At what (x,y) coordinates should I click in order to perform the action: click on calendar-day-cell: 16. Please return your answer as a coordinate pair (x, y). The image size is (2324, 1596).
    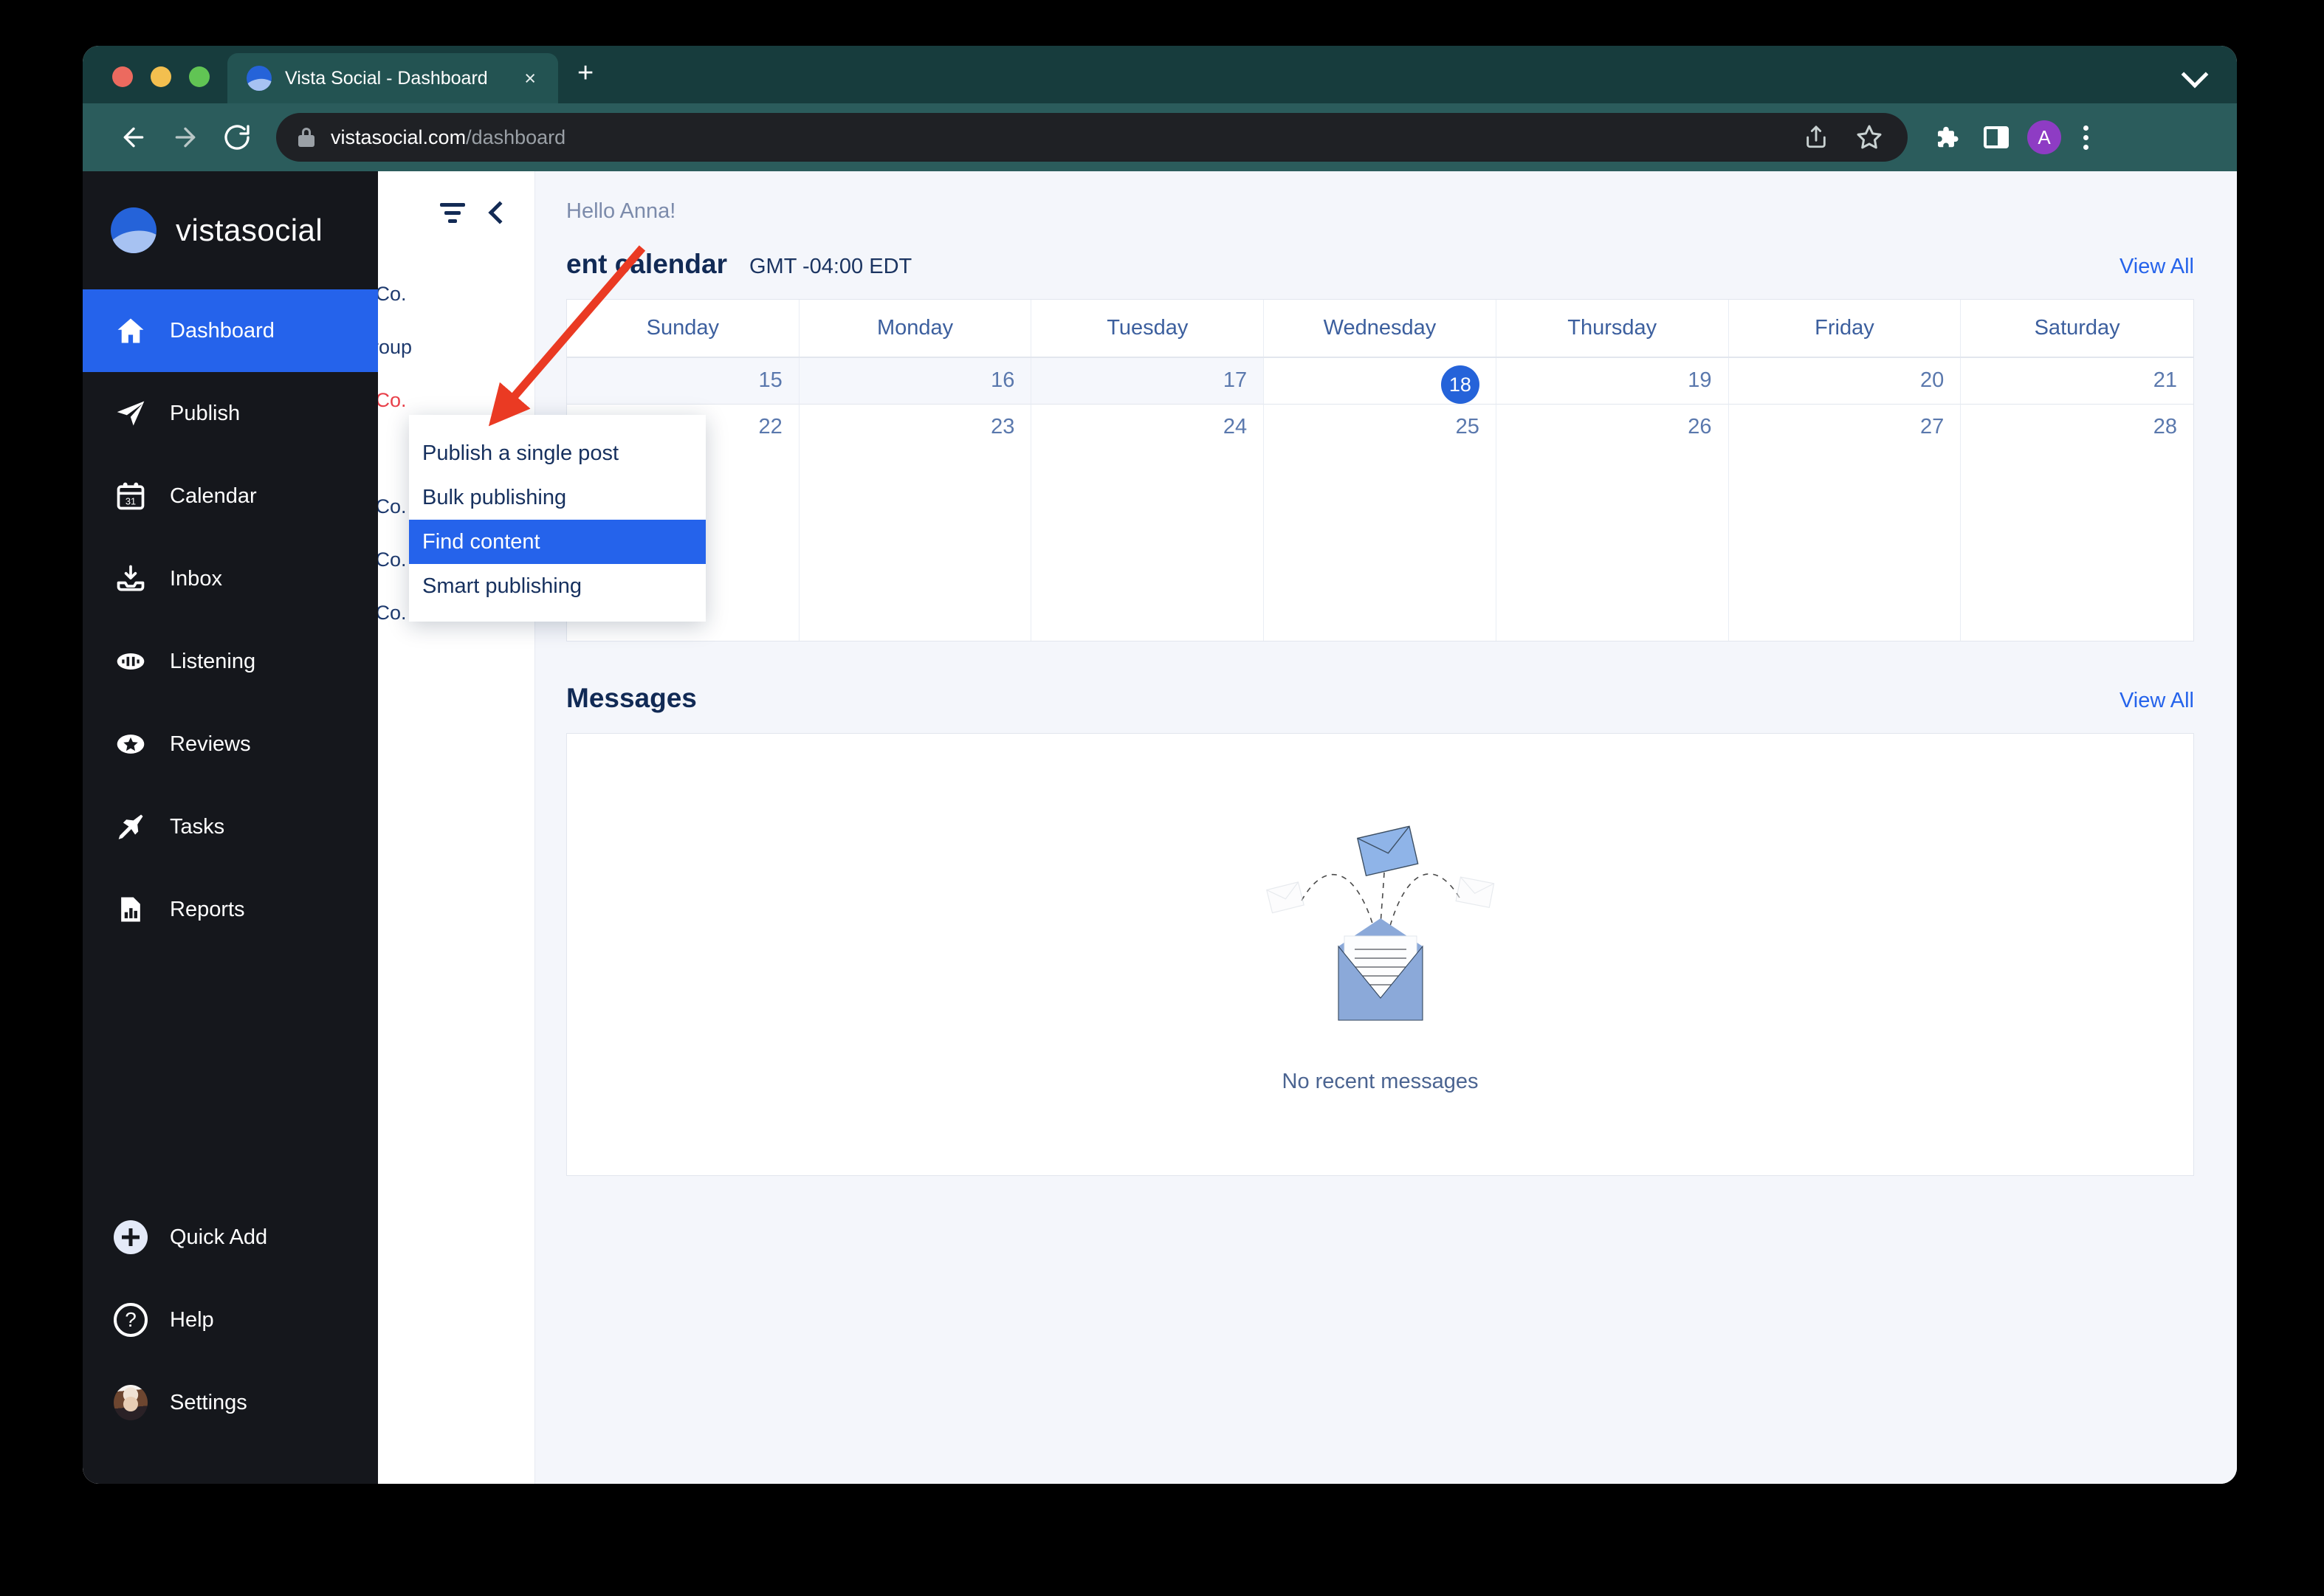
    Looking at the image, I should click on (915, 381).